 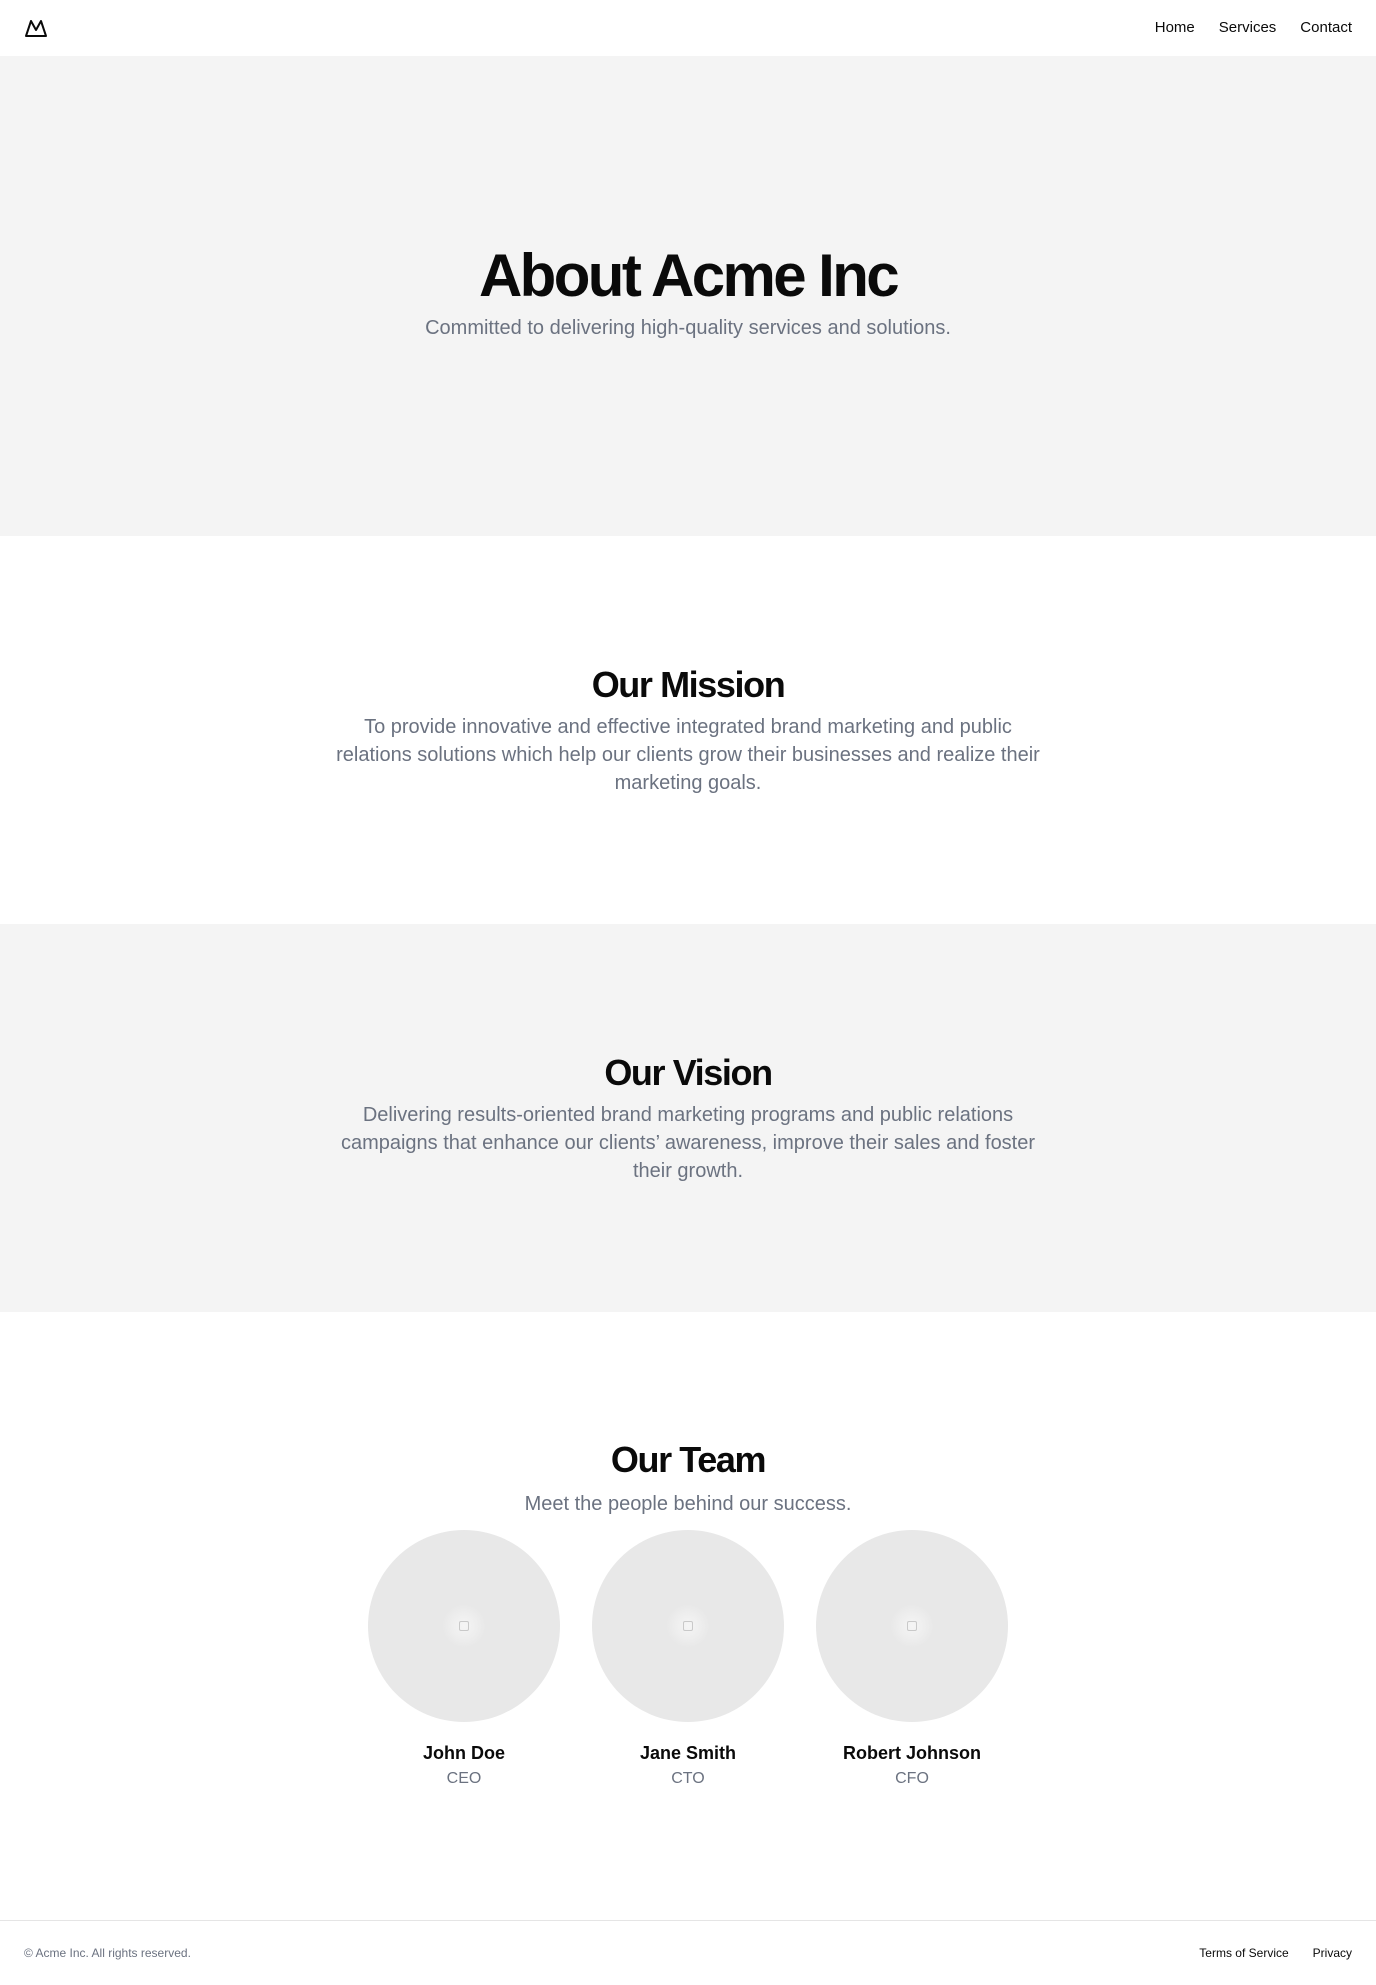 What do you see at coordinates (463, 1753) in the screenshot?
I see `member-name: John Doe` at bounding box center [463, 1753].